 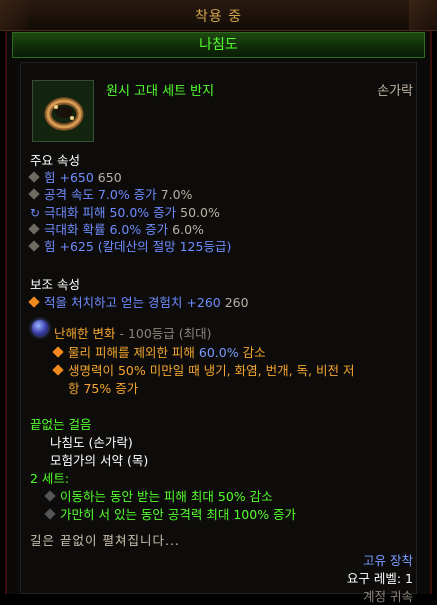 What do you see at coordinates (99, 460) in the screenshot?
I see `set-piece-2: 모험가의 서약 (목)` at bounding box center [99, 460].